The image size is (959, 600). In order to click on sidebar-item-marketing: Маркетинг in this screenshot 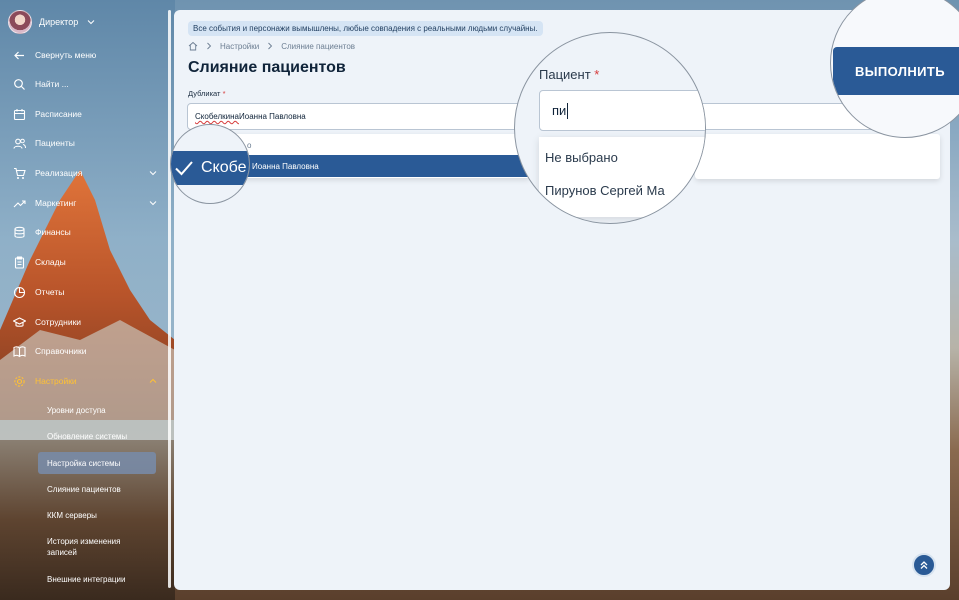, I will do `click(84, 203)`.